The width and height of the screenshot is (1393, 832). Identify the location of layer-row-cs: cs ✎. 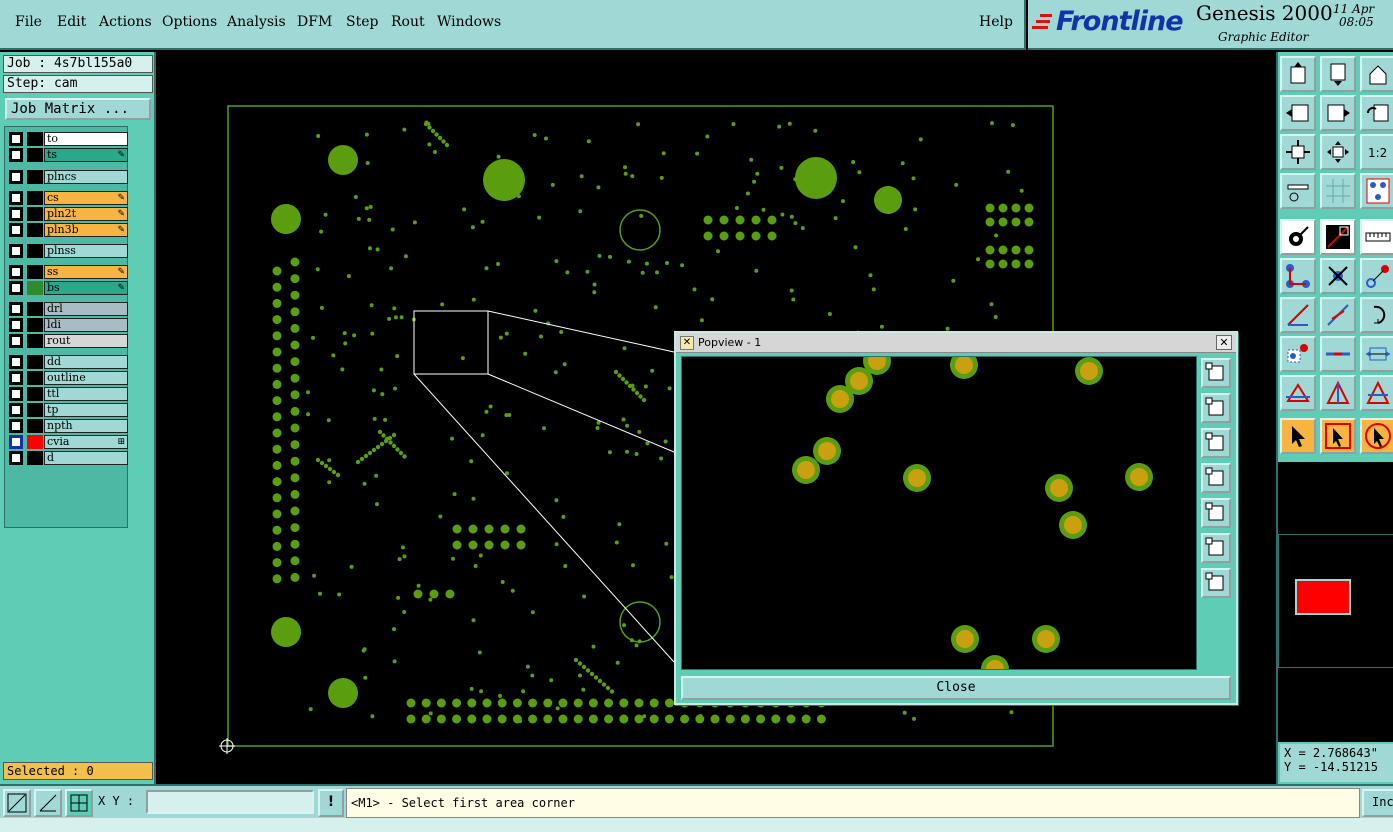
(68, 198).